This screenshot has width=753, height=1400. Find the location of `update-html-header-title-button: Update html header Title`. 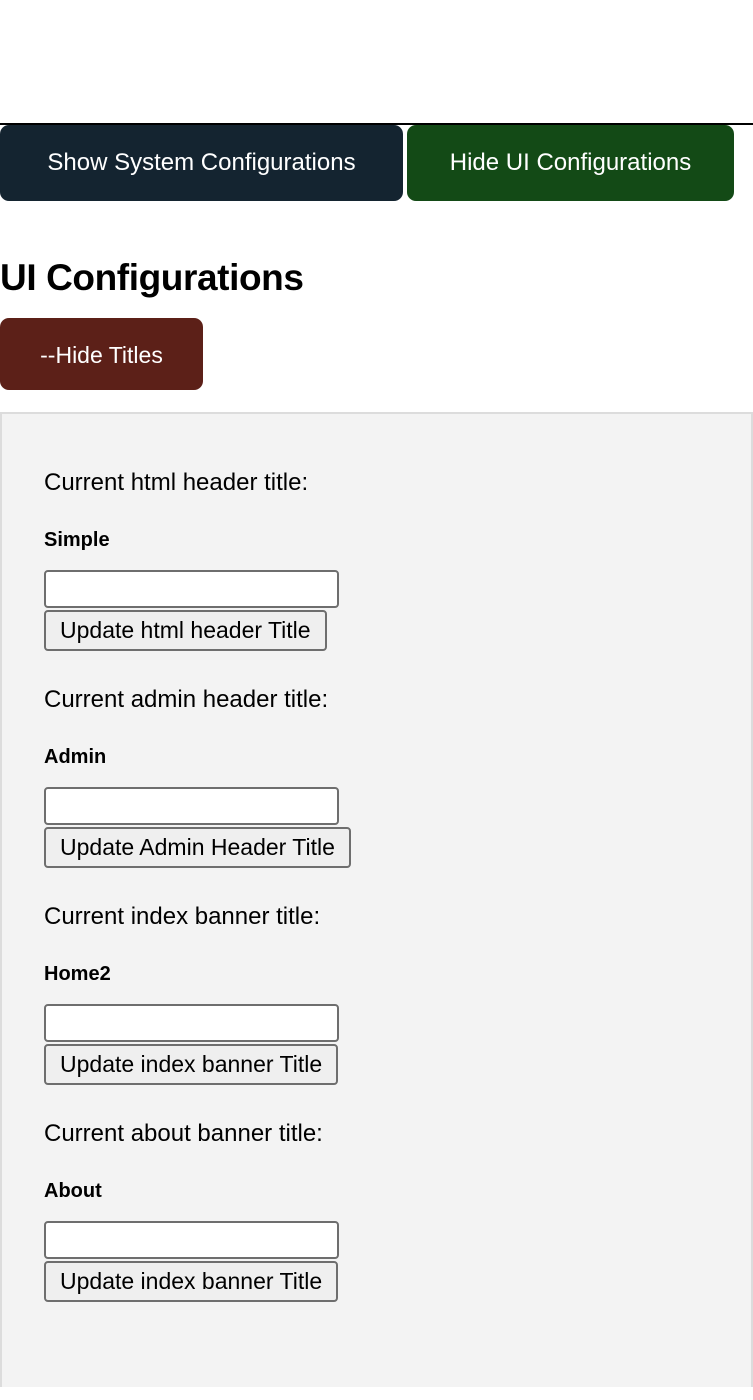

update-html-header-title-button: Update html header Title is located at coordinates (185, 630).